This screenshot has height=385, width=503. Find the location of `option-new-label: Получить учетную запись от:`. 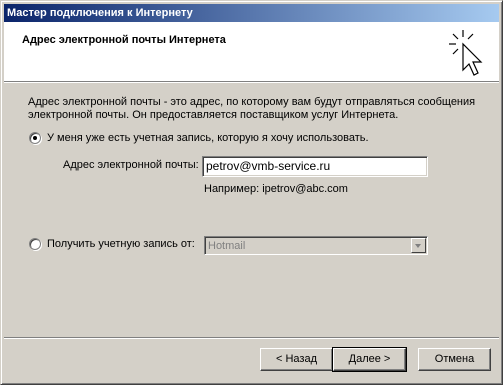

option-new-label: Получить учетную запись от: is located at coordinates (121, 244).